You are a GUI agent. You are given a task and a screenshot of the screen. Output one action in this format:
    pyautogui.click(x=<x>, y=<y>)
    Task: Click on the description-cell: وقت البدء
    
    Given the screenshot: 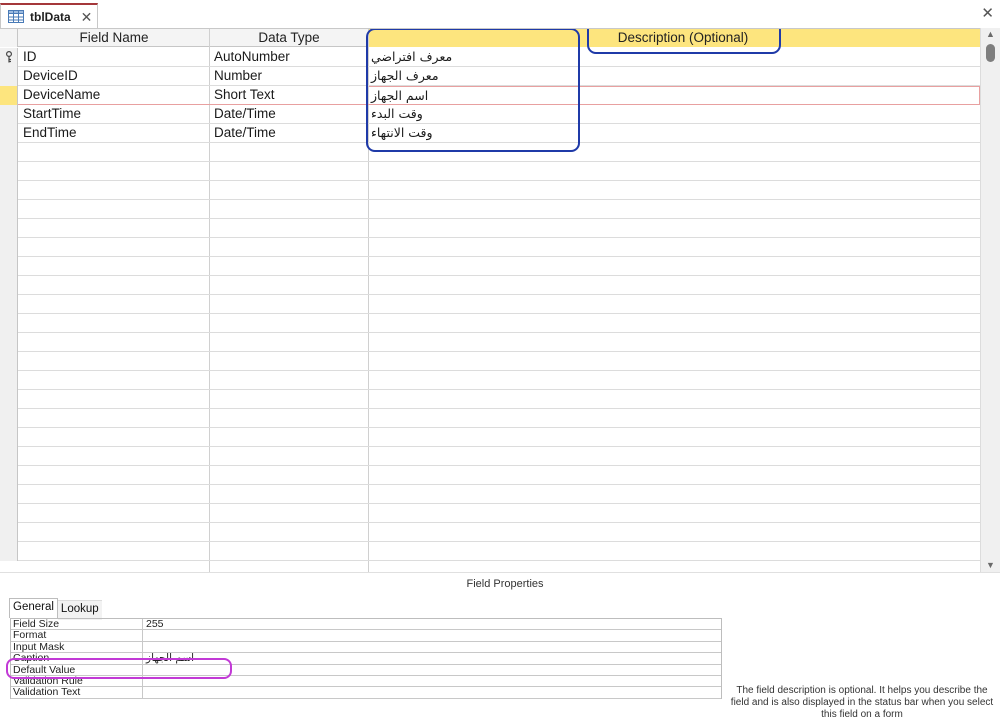 What is the action you would take?
    pyautogui.click(x=674, y=114)
    